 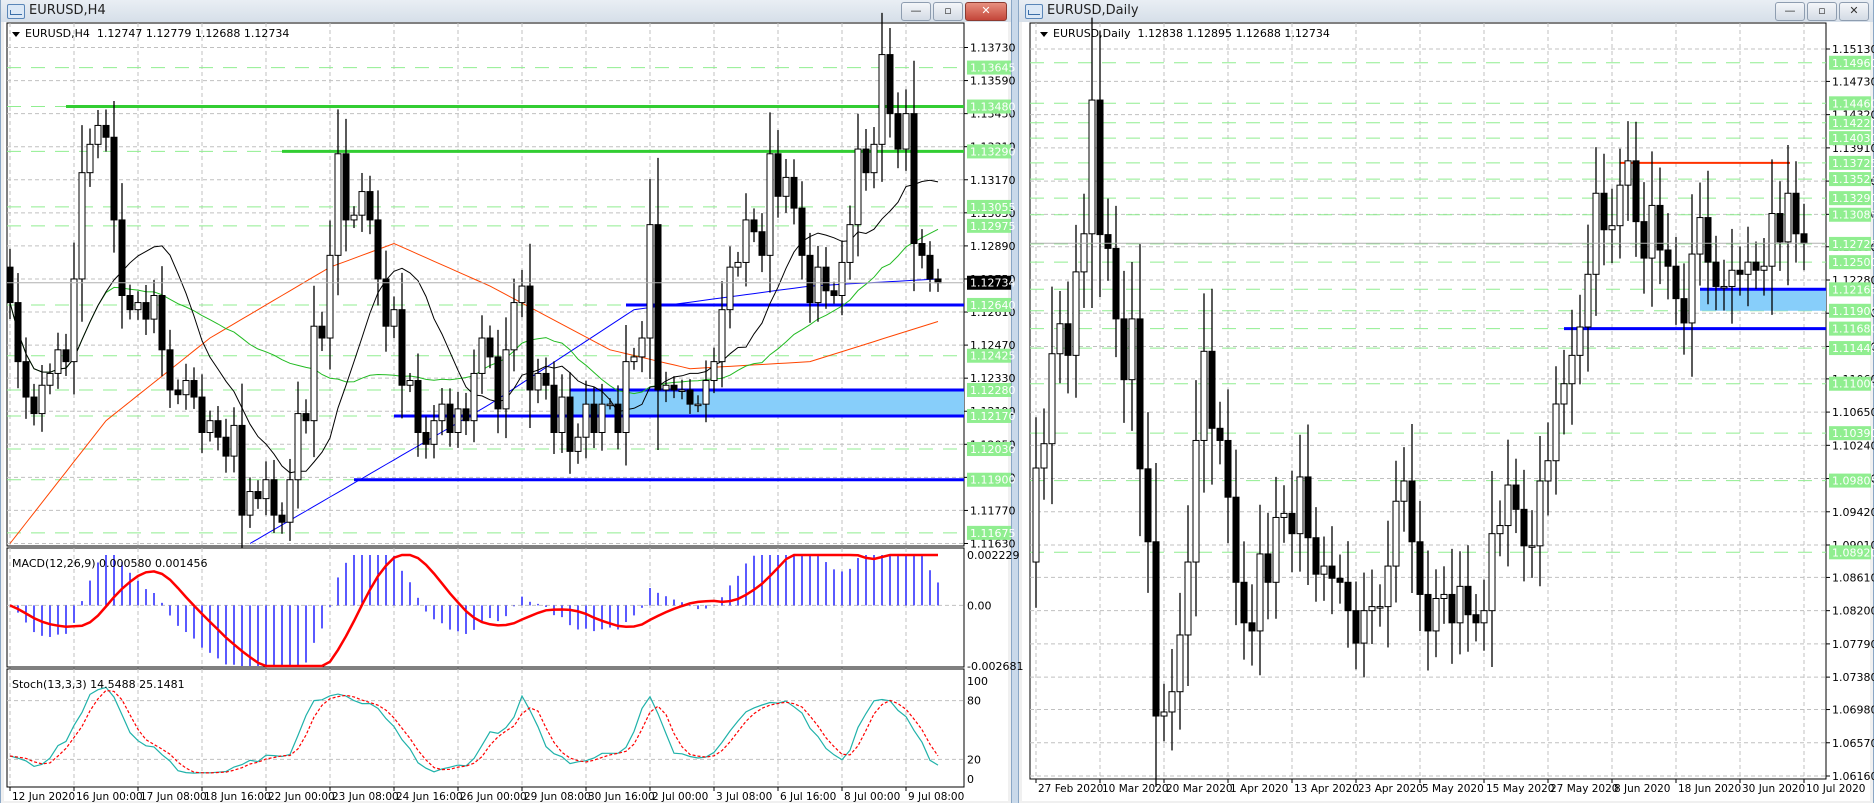 I want to click on time-label: 18 Jun 2020, so click(x=1709, y=789).